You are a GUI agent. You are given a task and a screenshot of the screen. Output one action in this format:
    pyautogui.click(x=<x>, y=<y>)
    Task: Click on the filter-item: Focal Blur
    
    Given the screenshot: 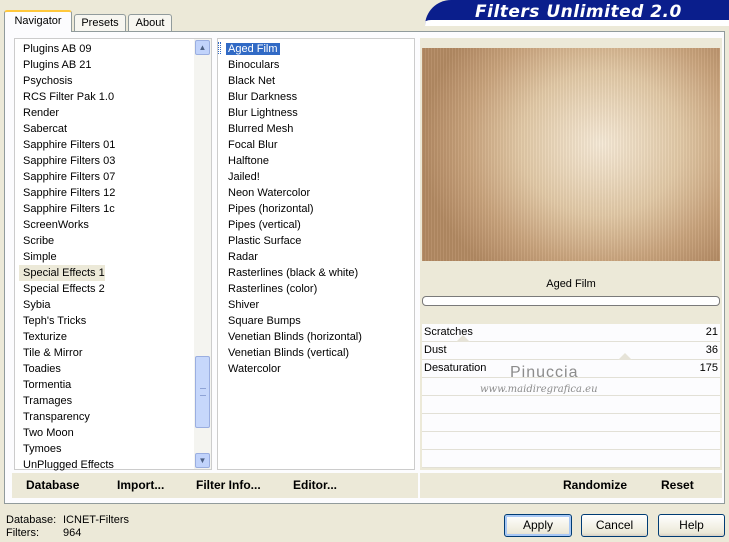 What is the action you would take?
    pyautogui.click(x=317, y=145)
    